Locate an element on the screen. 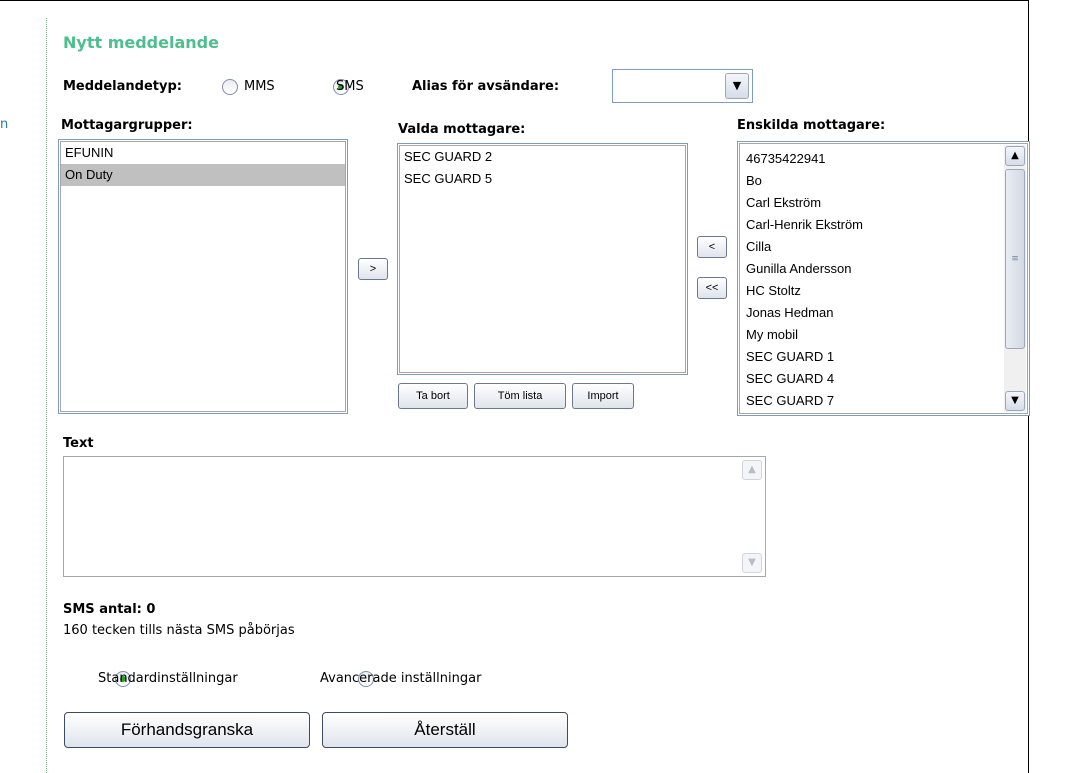 The height and width of the screenshot is (773, 1084). list-item: SEC GUARD 1 is located at coordinates (883, 357).